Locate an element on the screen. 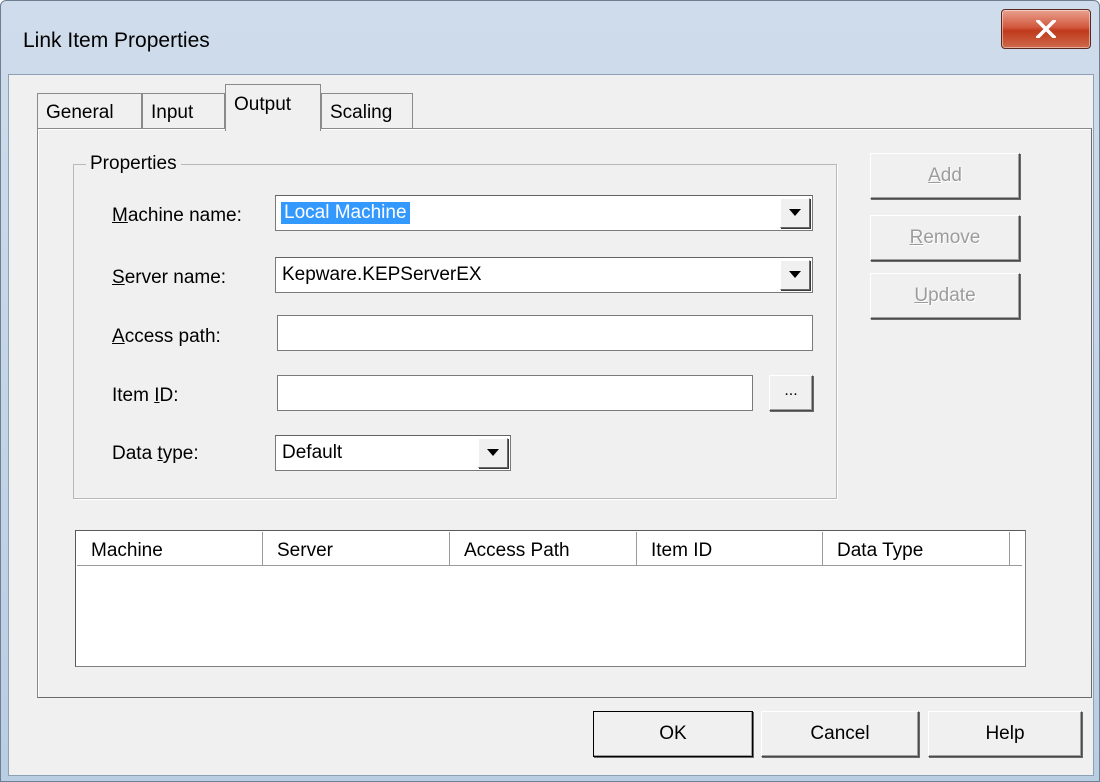 This screenshot has width=1100, height=782. column-machine-label: Machine is located at coordinates (127, 550).